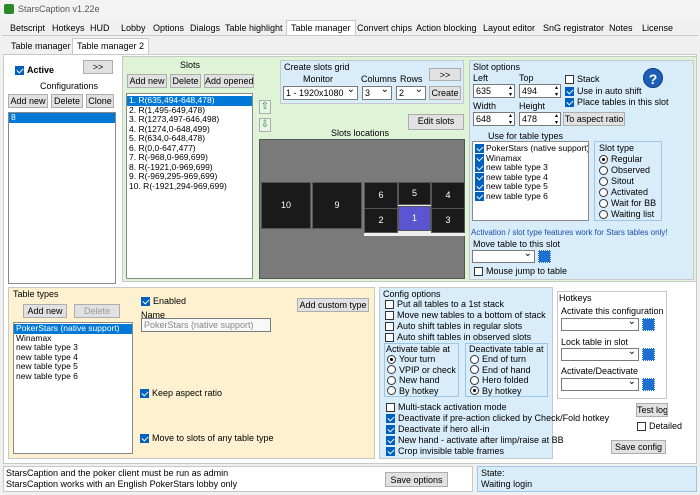 The image size is (700, 495). What do you see at coordinates (320, 93) in the screenshot?
I see `monitor-select: 1 - 1920x1080` at bounding box center [320, 93].